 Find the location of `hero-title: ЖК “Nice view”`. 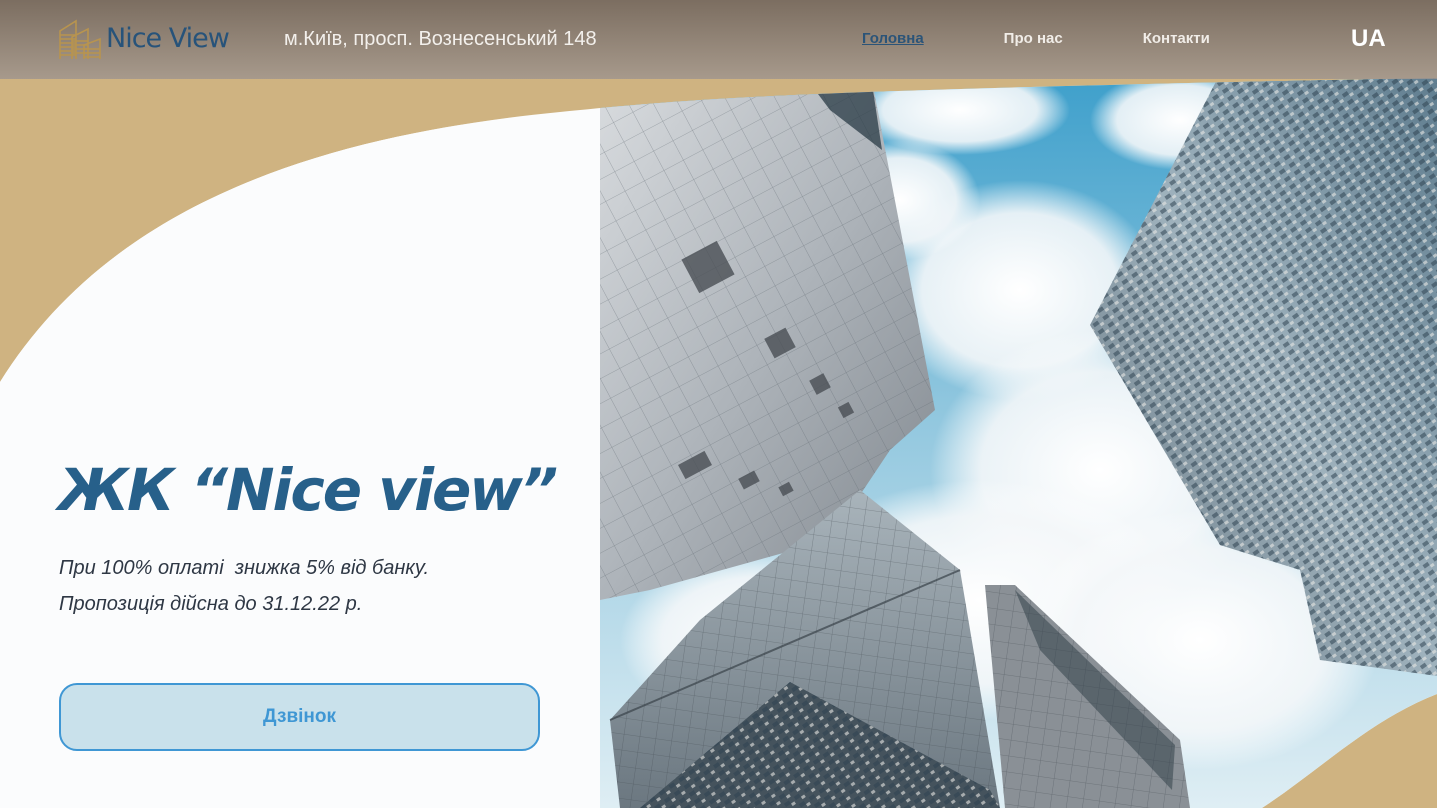

hero-title: ЖК “Nice view” is located at coordinates (308, 490).